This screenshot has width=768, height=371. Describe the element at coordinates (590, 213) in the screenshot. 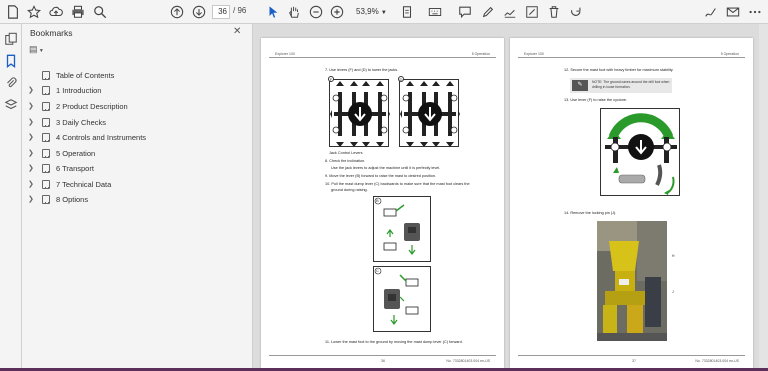

I see `step-14-text: 14. Remove the locking pin (J).` at that location.